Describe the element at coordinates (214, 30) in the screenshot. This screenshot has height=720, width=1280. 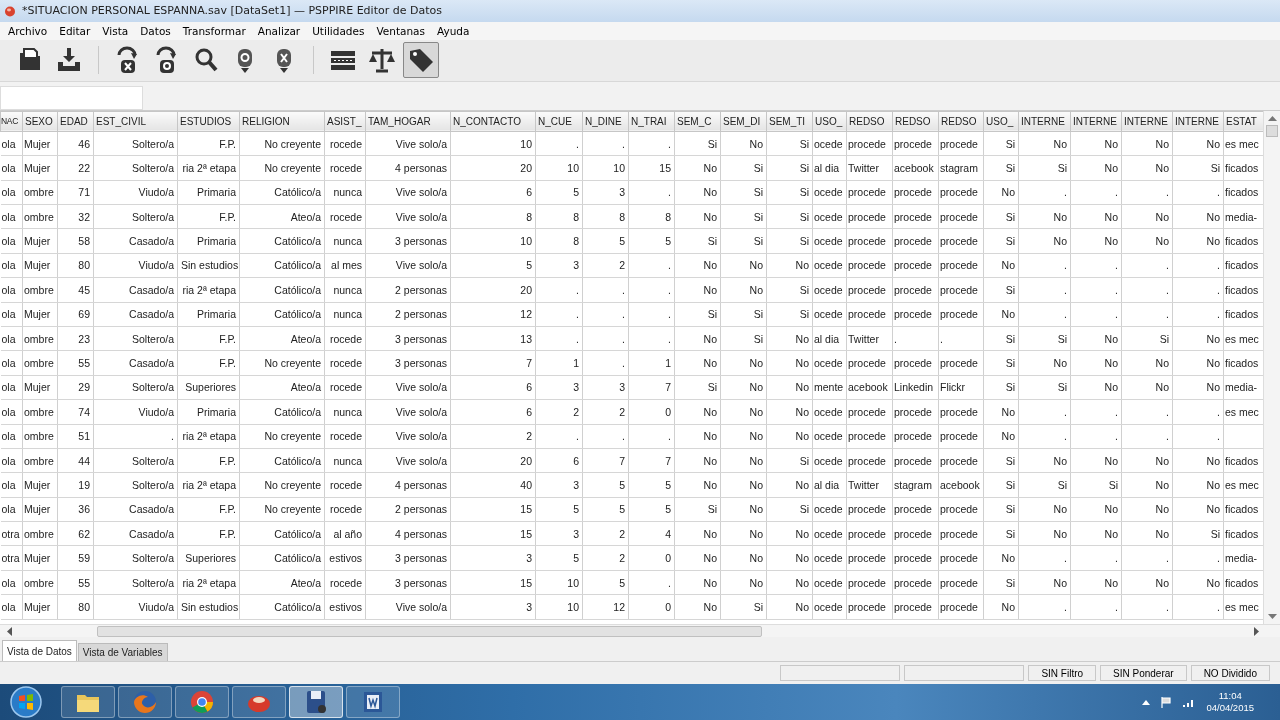
I see `menu-item: Transformar` at that location.